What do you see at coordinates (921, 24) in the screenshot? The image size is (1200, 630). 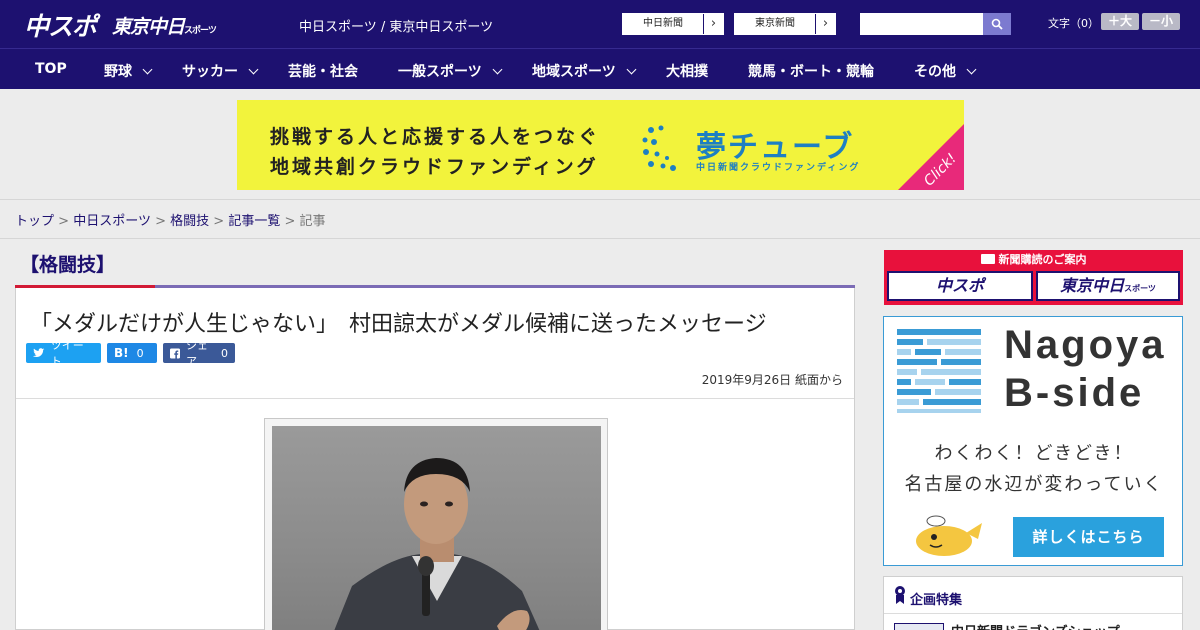 I see `search-input` at bounding box center [921, 24].